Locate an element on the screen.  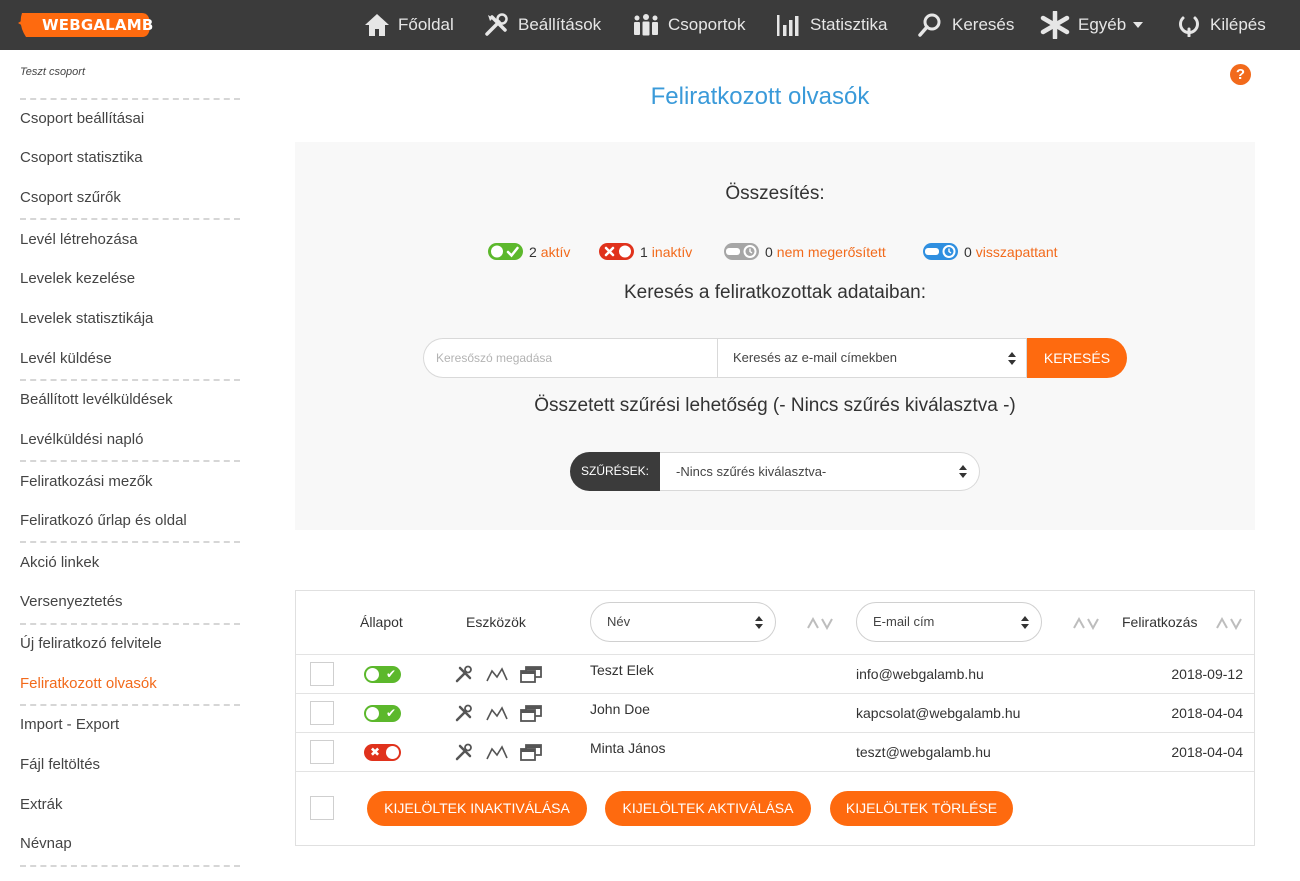
page-title: Feliratkozott olvasók is located at coordinates (760, 96).